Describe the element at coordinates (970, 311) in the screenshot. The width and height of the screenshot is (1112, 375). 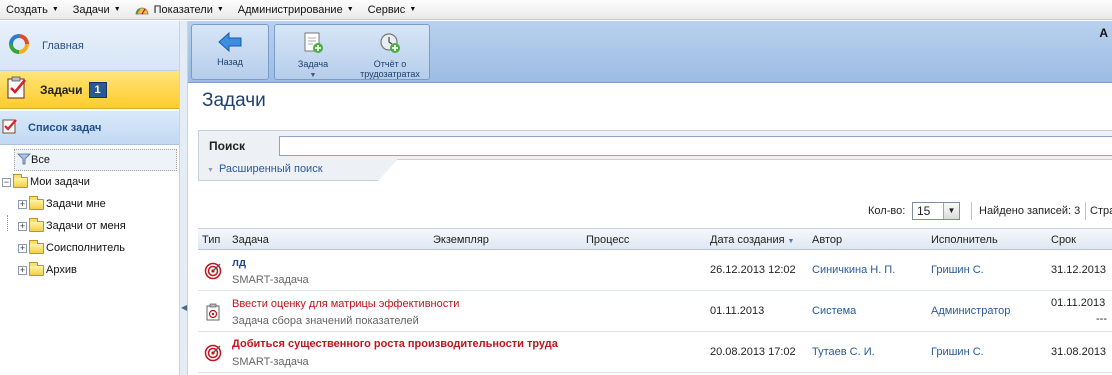
I see `assignee-link: Администратор` at that location.